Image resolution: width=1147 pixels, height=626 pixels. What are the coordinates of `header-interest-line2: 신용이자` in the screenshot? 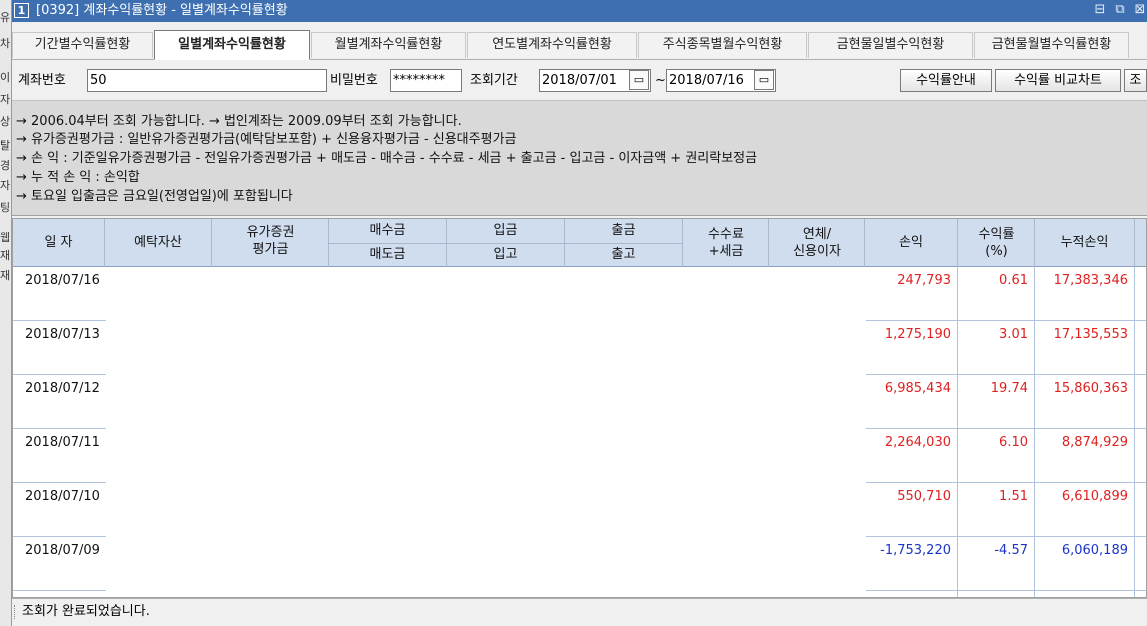 It's located at (817, 251).